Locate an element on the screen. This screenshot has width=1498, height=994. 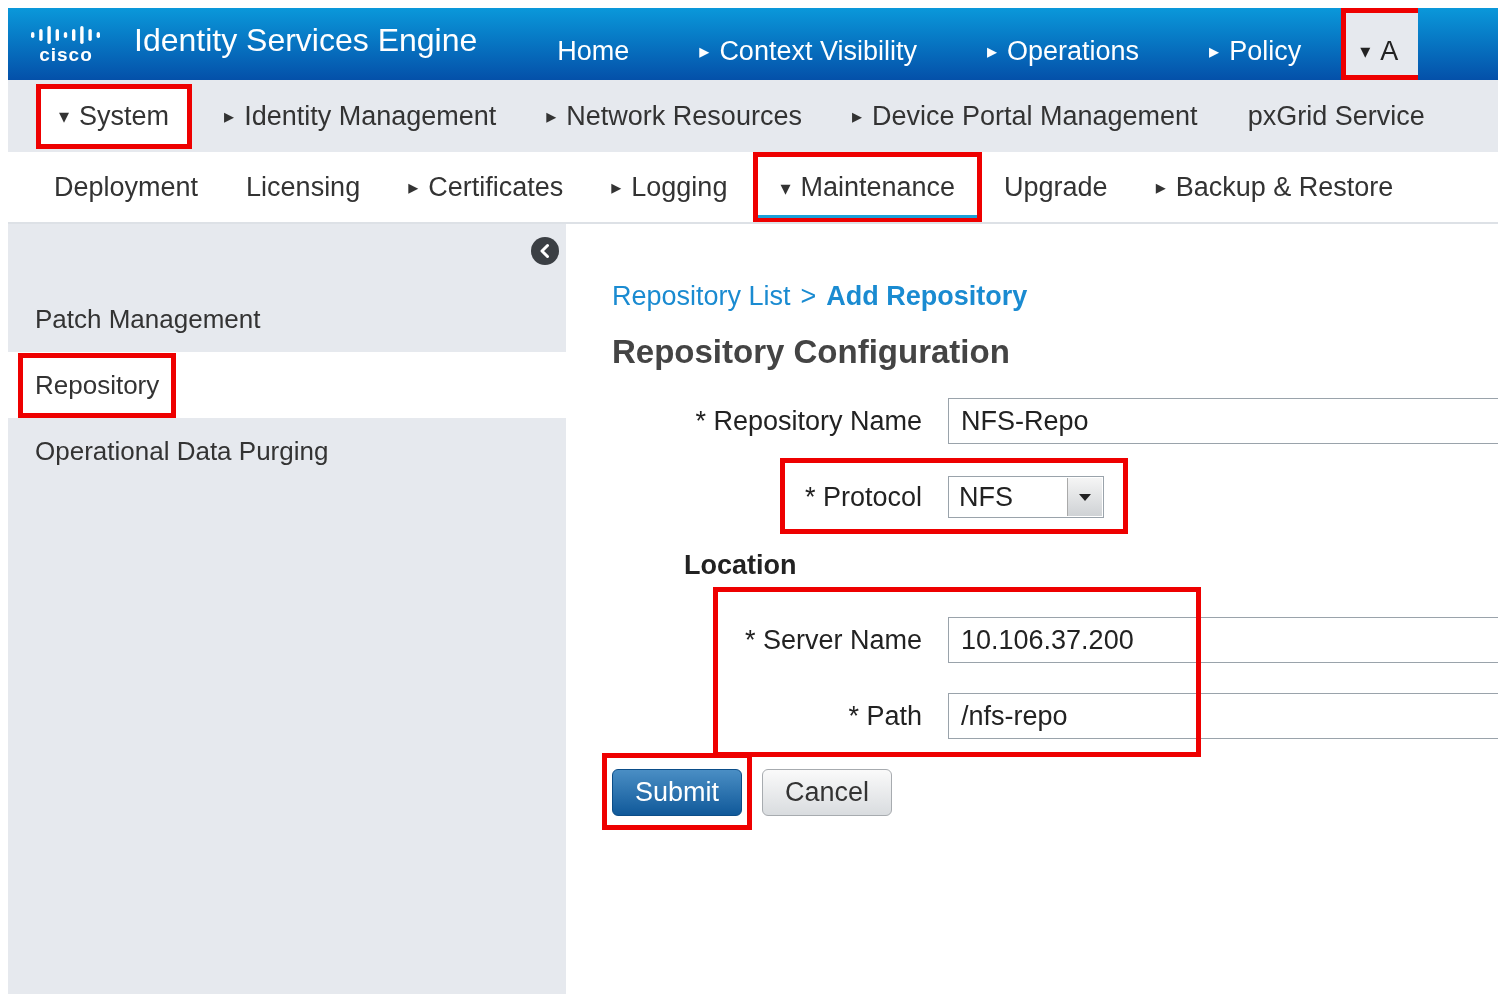
section-title: Location is located at coordinates (741, 565).